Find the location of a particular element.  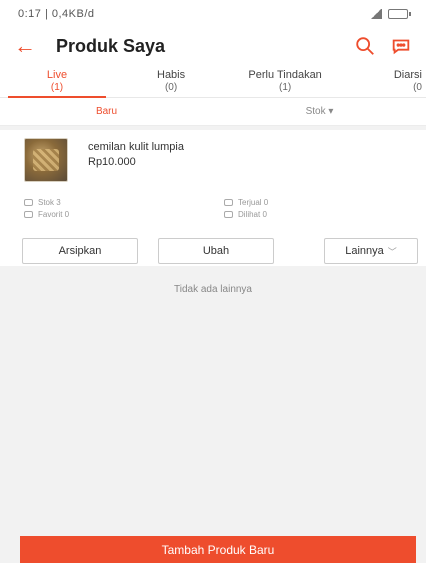

product-thumbnail is located at coordinates (46, 160).